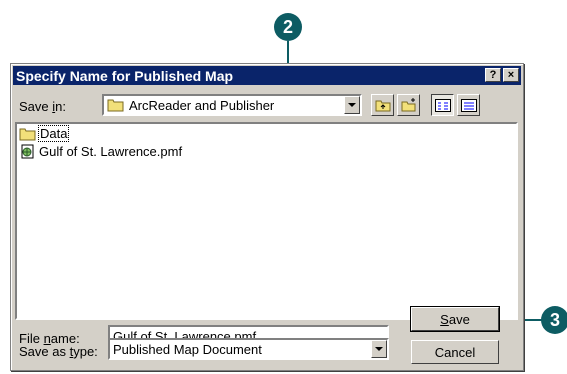 Image resolution: width=567 pixels, height=374 pixels. Describe the element at coordinates (125, 75) in the screenshot. I see `dialog-title: Specify Name for Published Map` at that location.